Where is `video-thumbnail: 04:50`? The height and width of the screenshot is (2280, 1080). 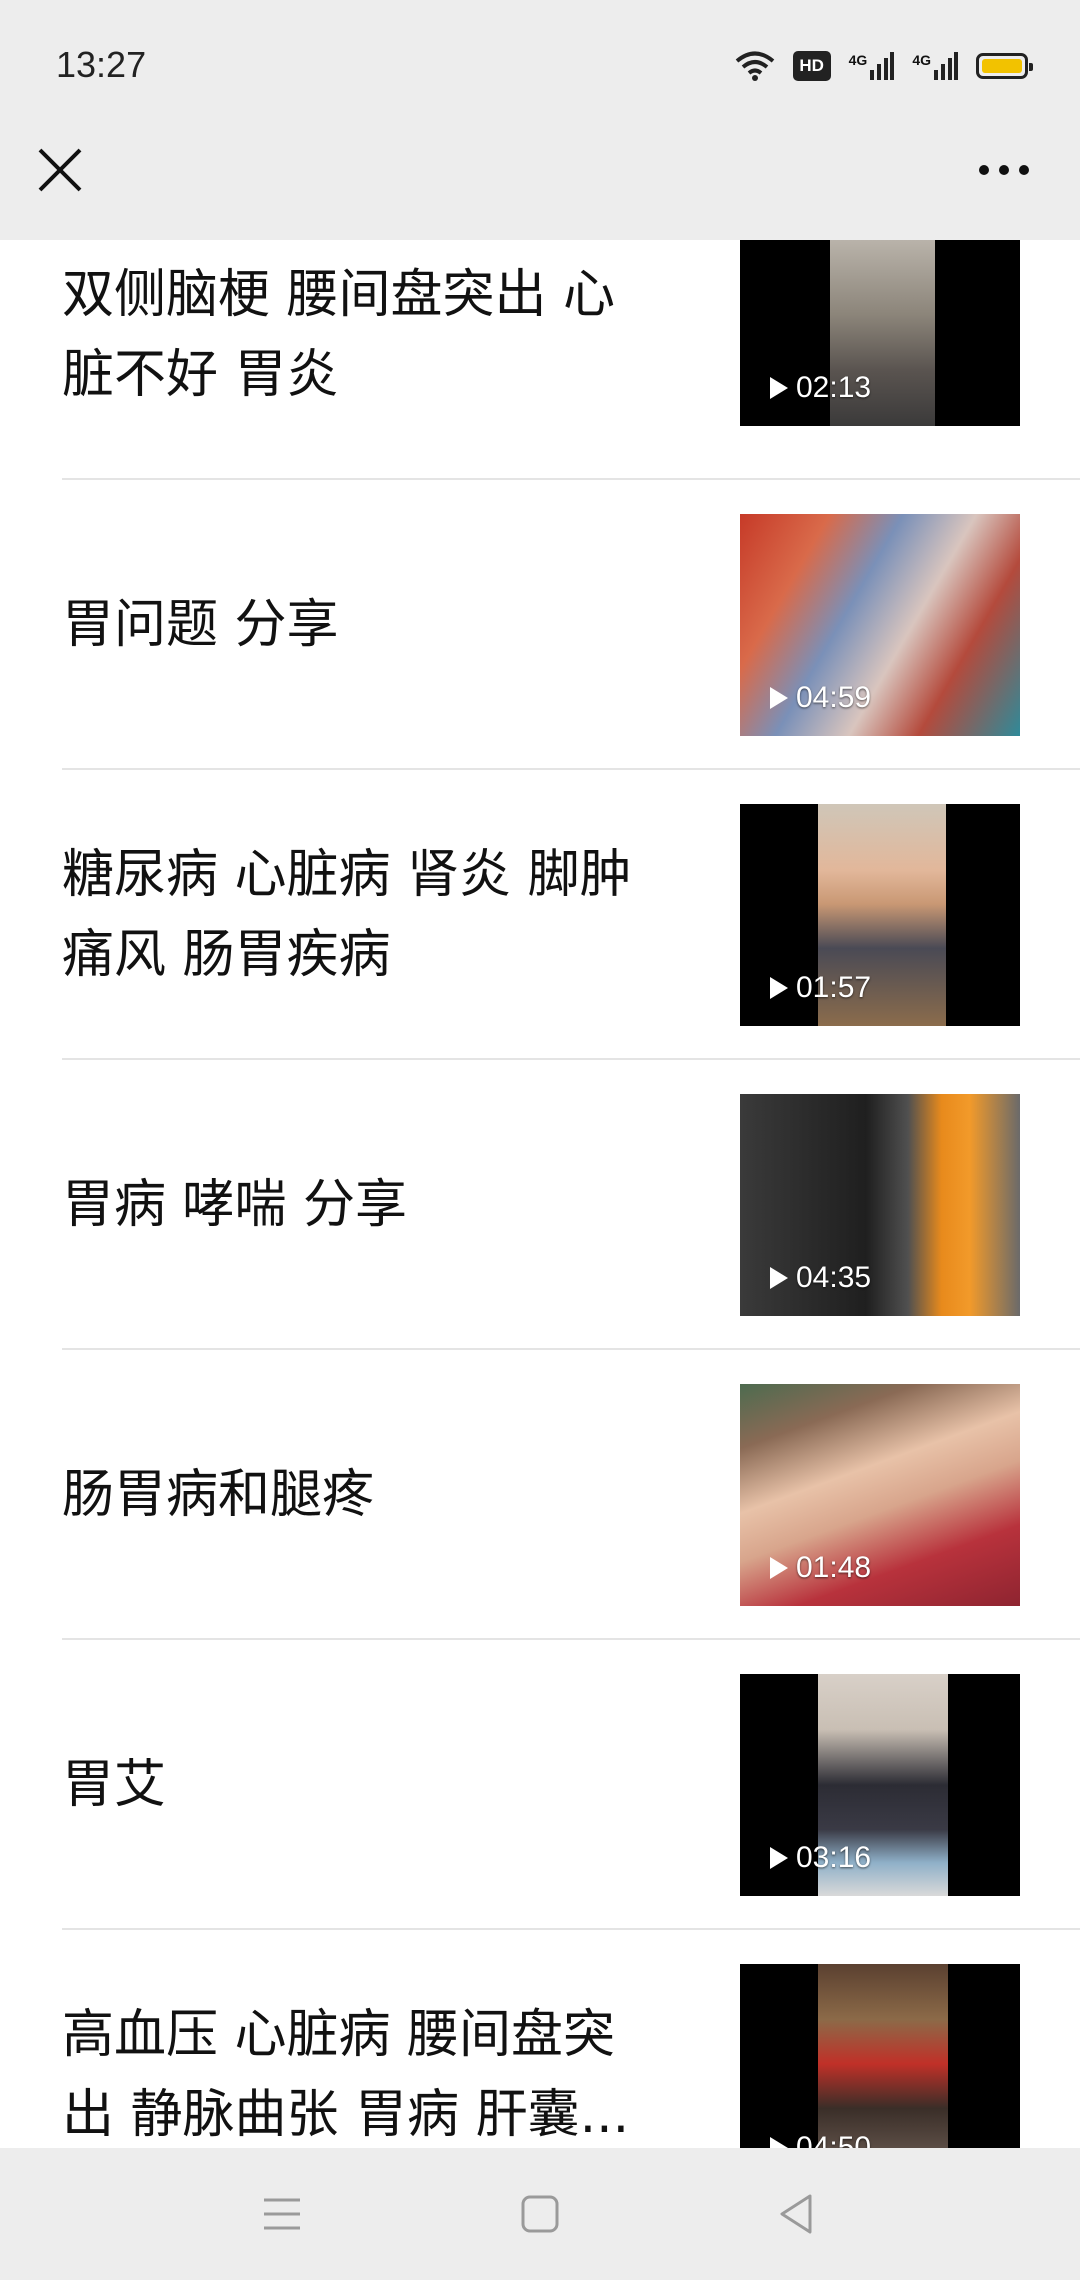
video-thumbnail: 04:50 is located at coordinates (880, 2056).